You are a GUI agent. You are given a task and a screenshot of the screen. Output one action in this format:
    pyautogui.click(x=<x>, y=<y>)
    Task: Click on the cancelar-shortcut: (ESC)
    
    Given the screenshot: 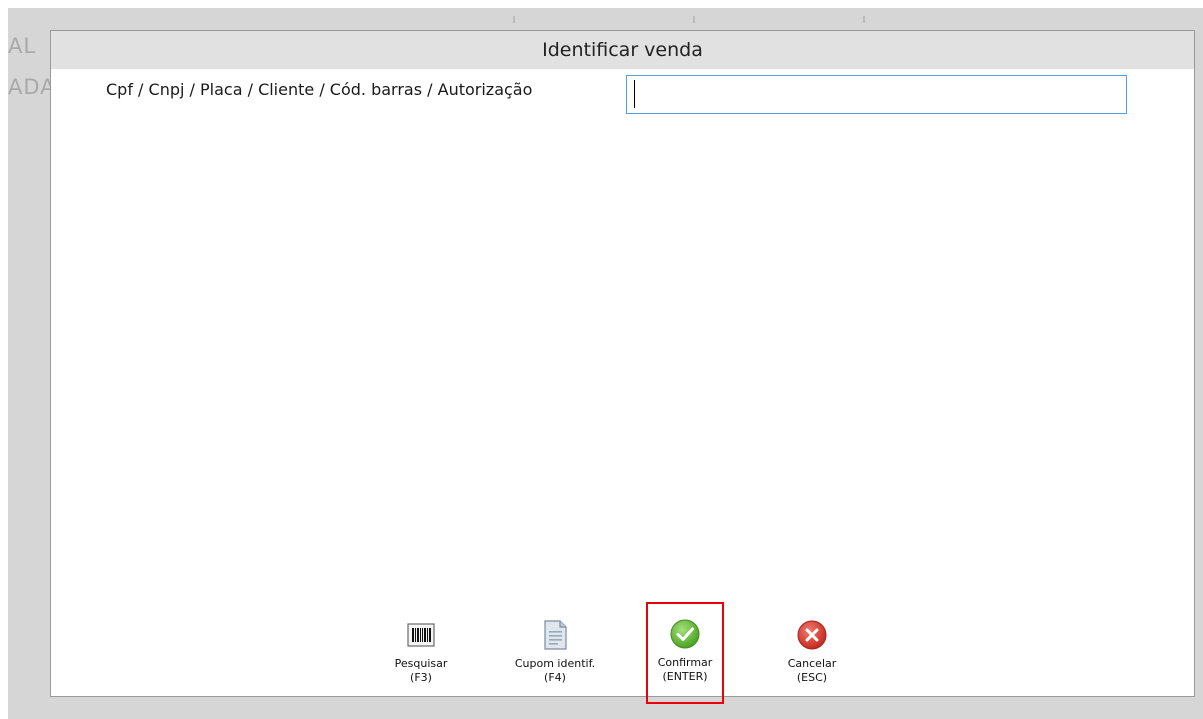 What is the action you would take?
    pyautogui.click(x=812, y=677)
    